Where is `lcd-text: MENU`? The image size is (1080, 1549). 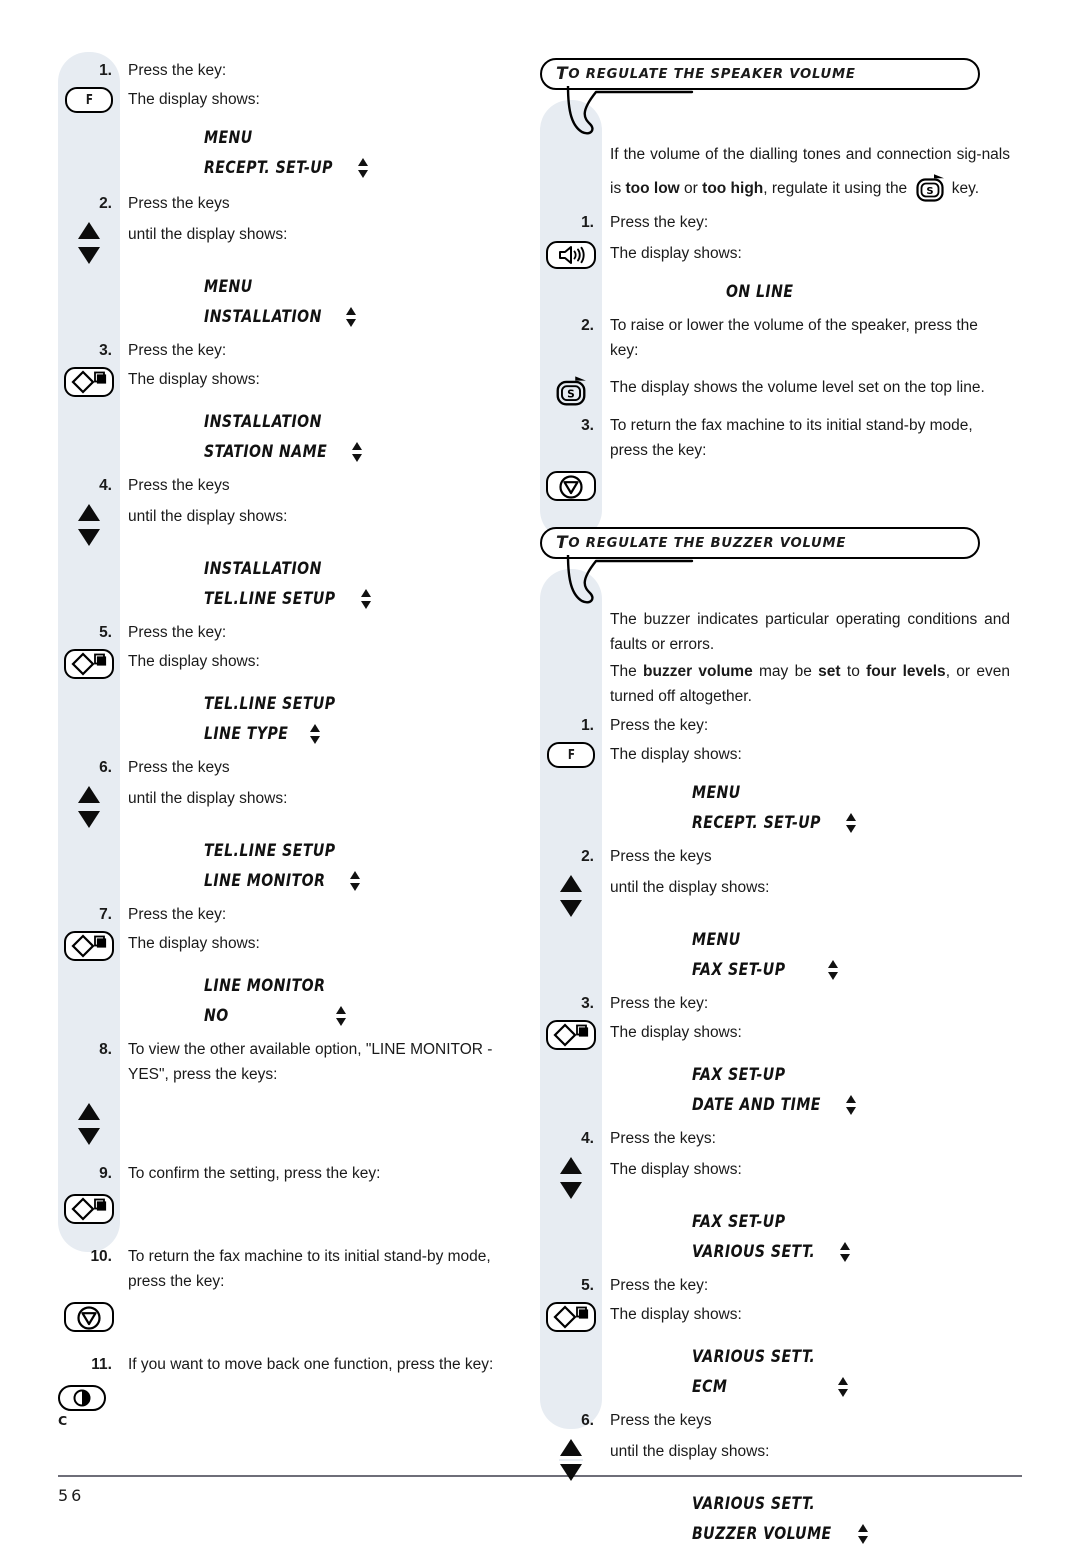 lcd-text: MENU is located at coordinates (228, 287).